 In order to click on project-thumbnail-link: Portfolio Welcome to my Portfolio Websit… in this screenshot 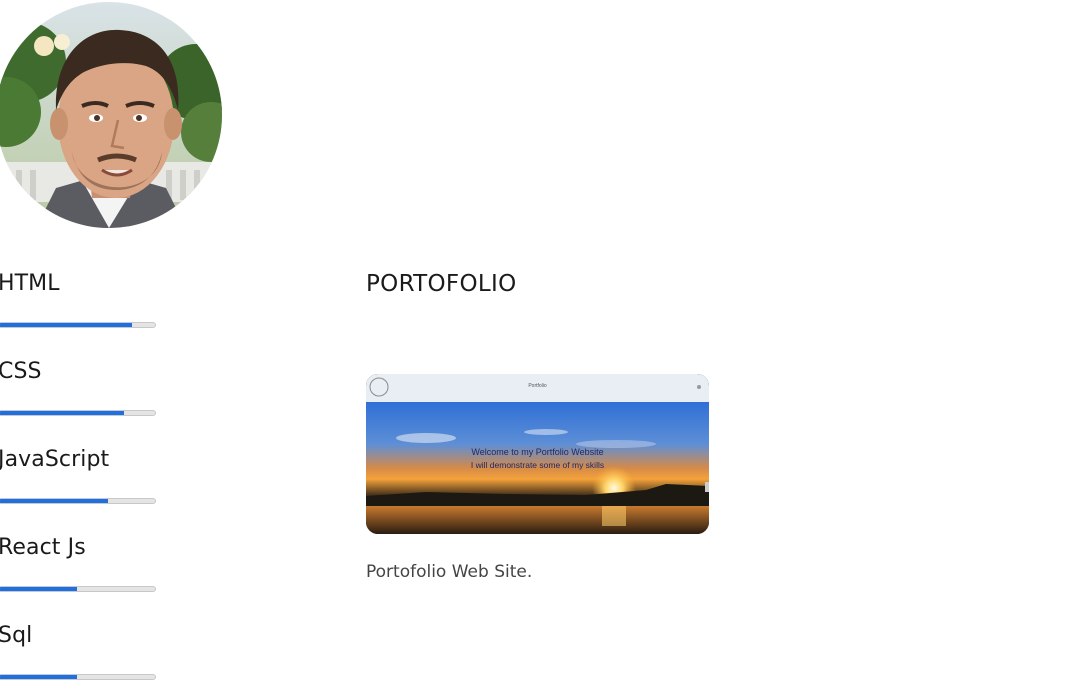, I will do `click(537, 454)`.